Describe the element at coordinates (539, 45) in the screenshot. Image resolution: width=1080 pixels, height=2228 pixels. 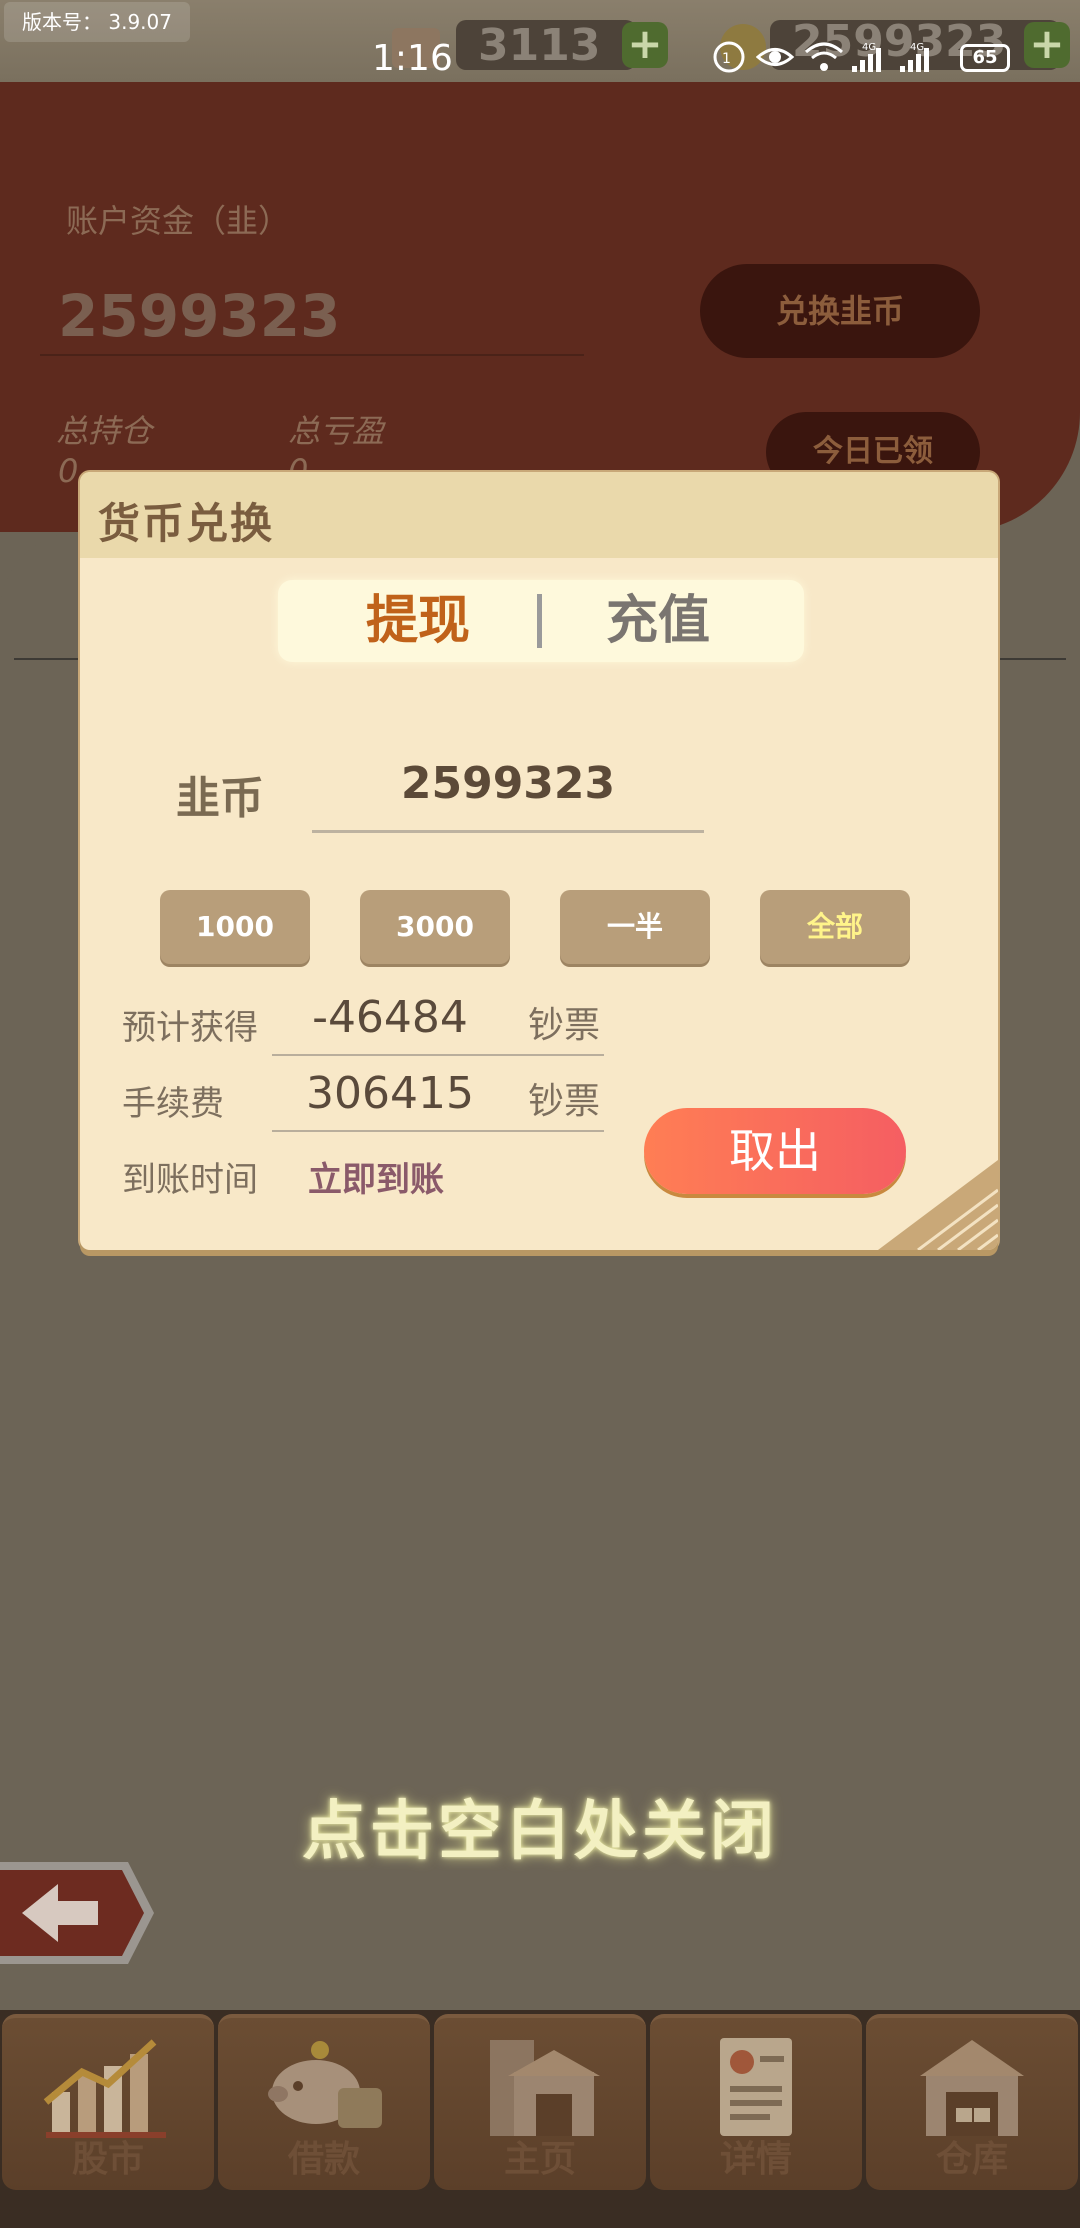
I see `box-count: 3113` at that location.